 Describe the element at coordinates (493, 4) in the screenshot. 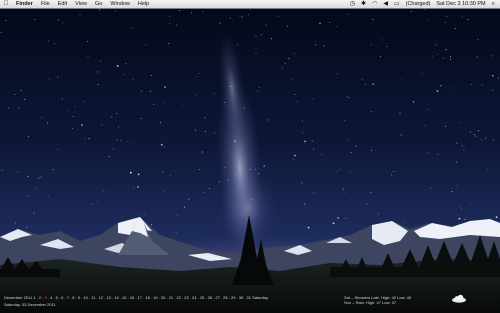

I see `spotlight-icon: ⌕` at that location.